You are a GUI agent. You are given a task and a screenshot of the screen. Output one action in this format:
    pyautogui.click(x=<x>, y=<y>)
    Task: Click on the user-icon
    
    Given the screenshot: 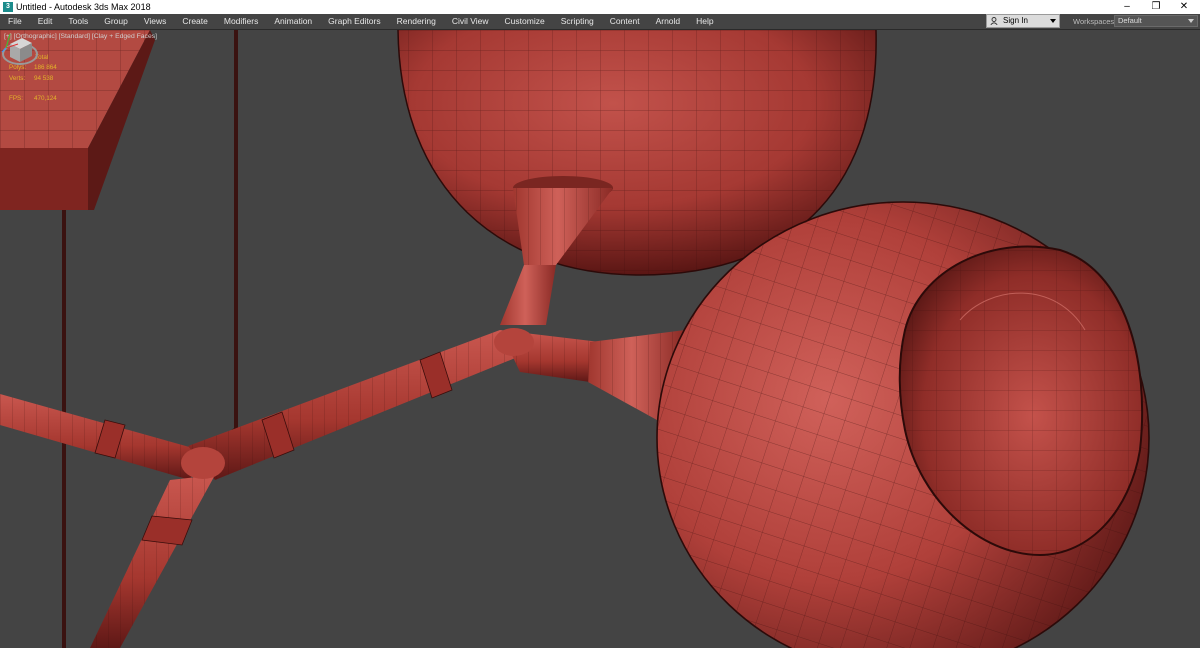 What is the action you would take?
    pyautogui.click(x=994, y=21)
    